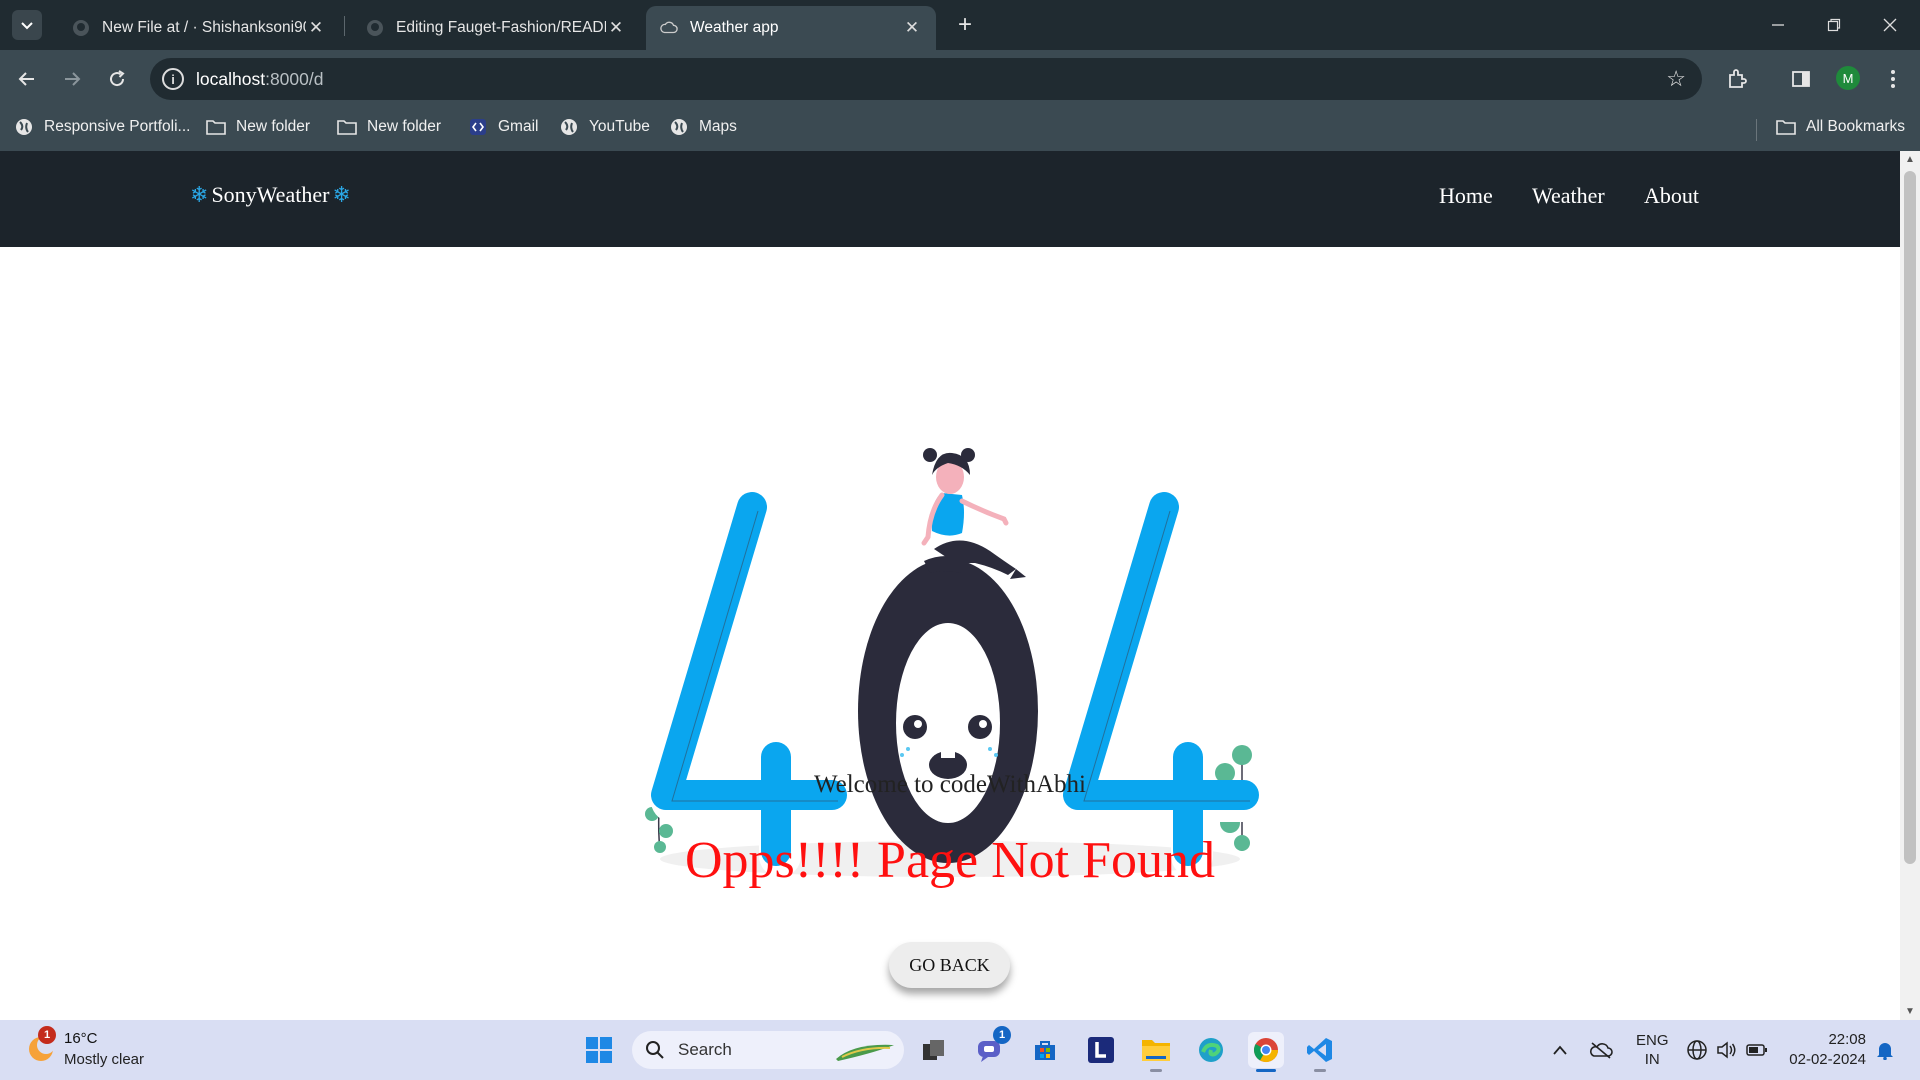 This screenshot has width=1920, height=1080. What do you see at coordinates (1697, 1050) in the screenshot?
I see `network-icon` at bounding box center [1697, 1050].